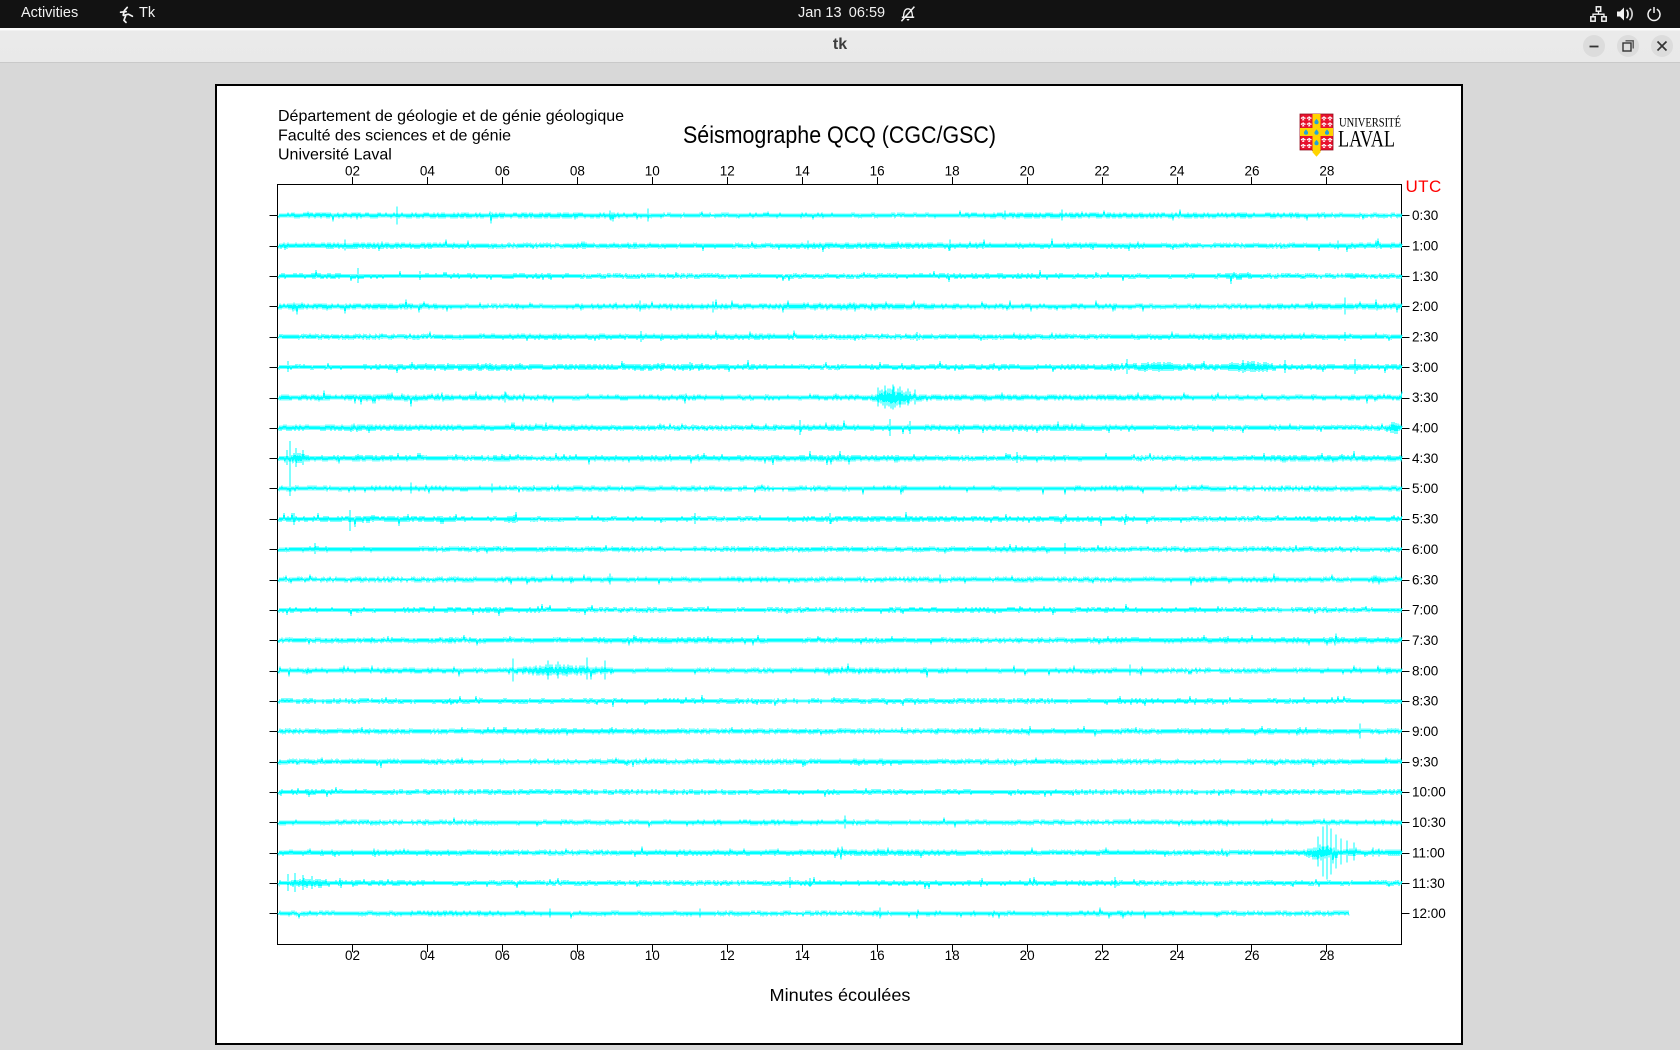 The height and width of the screenshot is (1050, 1680). What do you see at coordinates (1425, 519) in the screenshot?
I see `svg-text: 5:30` at bounding box center [1425, 519].